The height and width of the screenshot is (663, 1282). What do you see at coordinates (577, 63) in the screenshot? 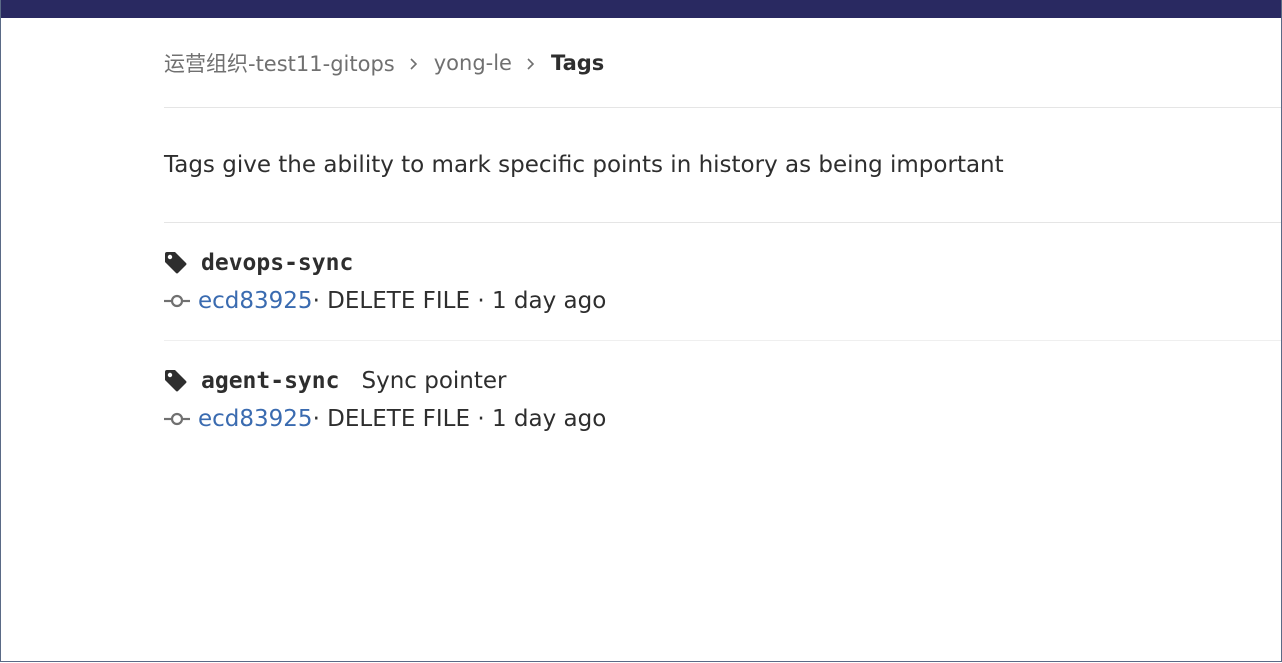
I see `breadcrumb-current-link: Tags` at bounding box center [577, 63].